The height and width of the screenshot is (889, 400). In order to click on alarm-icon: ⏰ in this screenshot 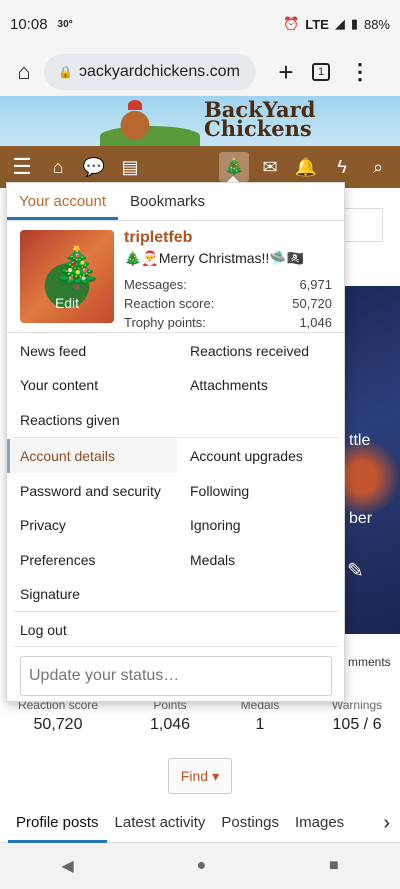, I will do `click(291, 23)`.